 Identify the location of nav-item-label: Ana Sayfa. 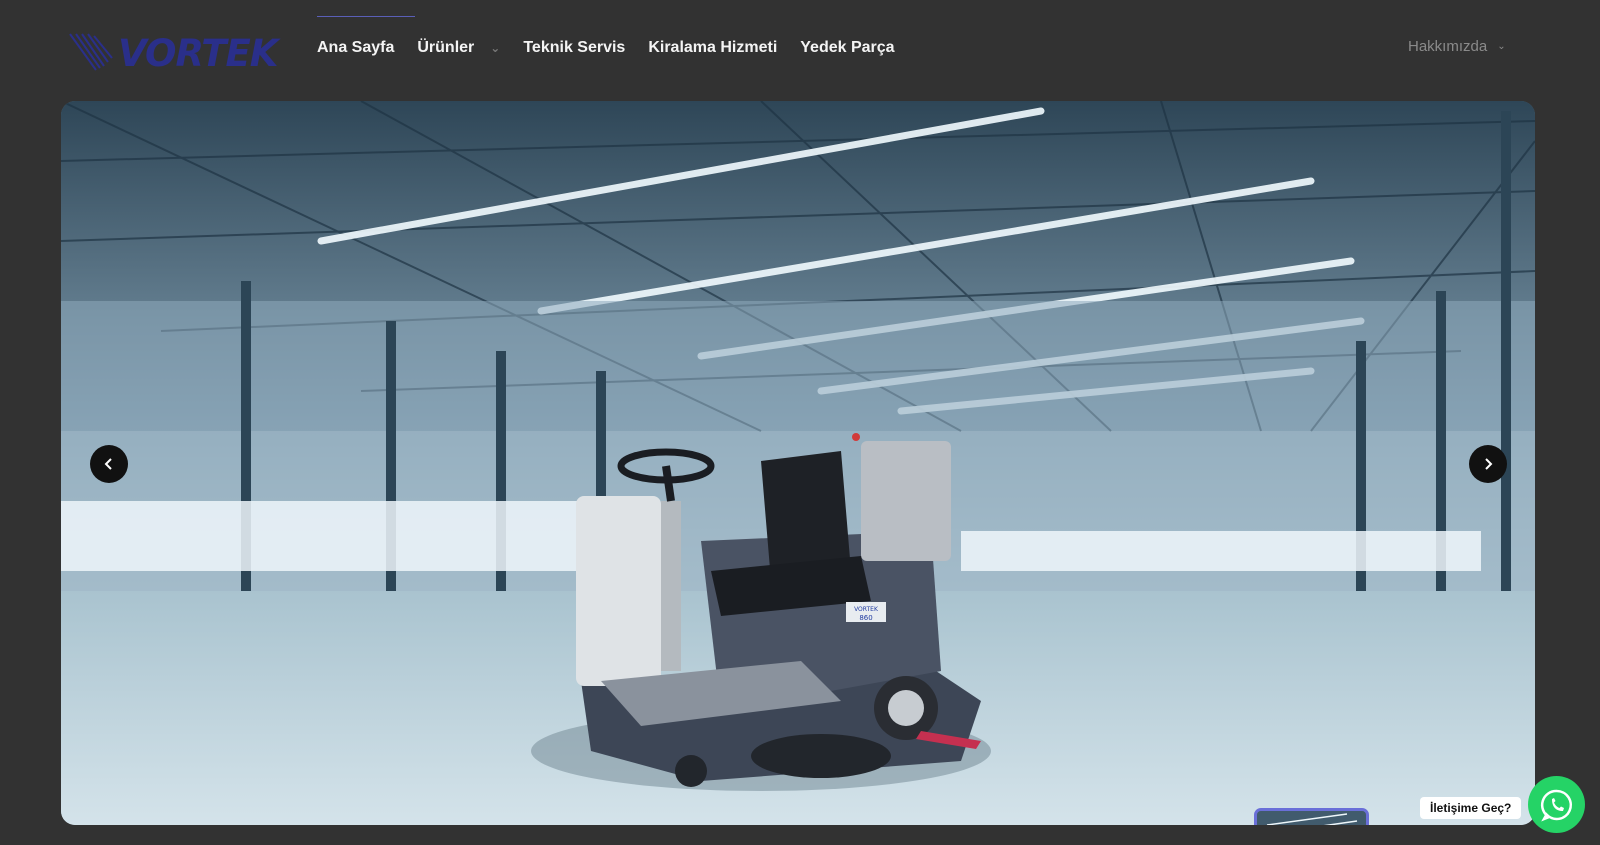
(356, 47).